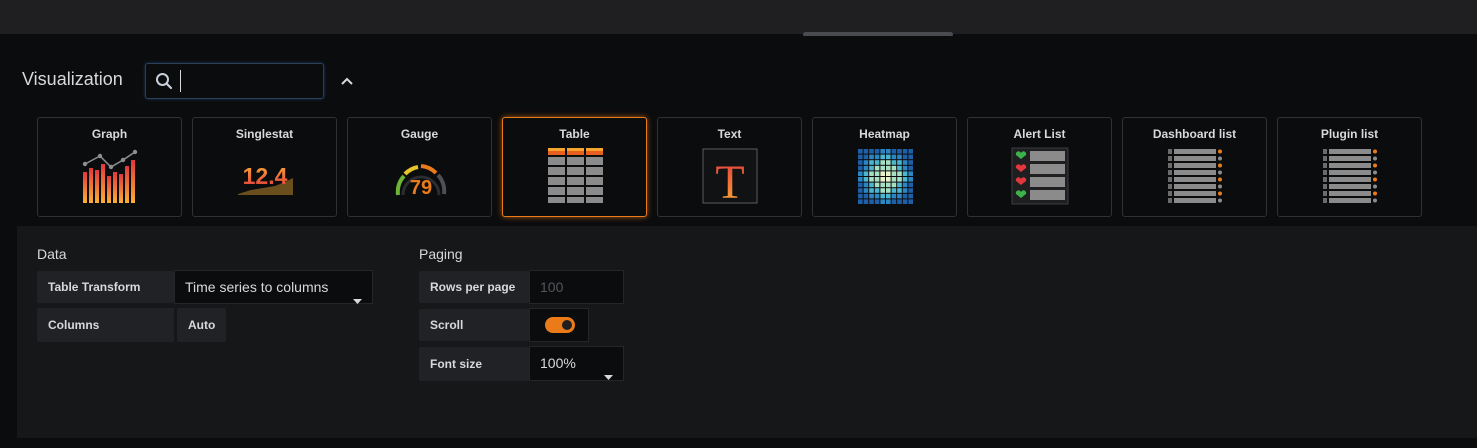 The image size is (1477, 448). I want to click on scroll-toggle, so click(560, 325).